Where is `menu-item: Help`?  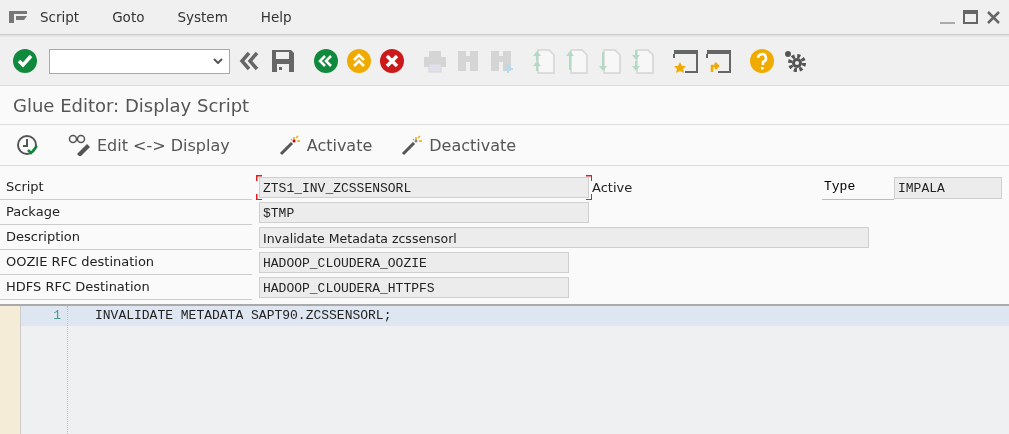 menu-item: Help is located at coordinates (276, 17).